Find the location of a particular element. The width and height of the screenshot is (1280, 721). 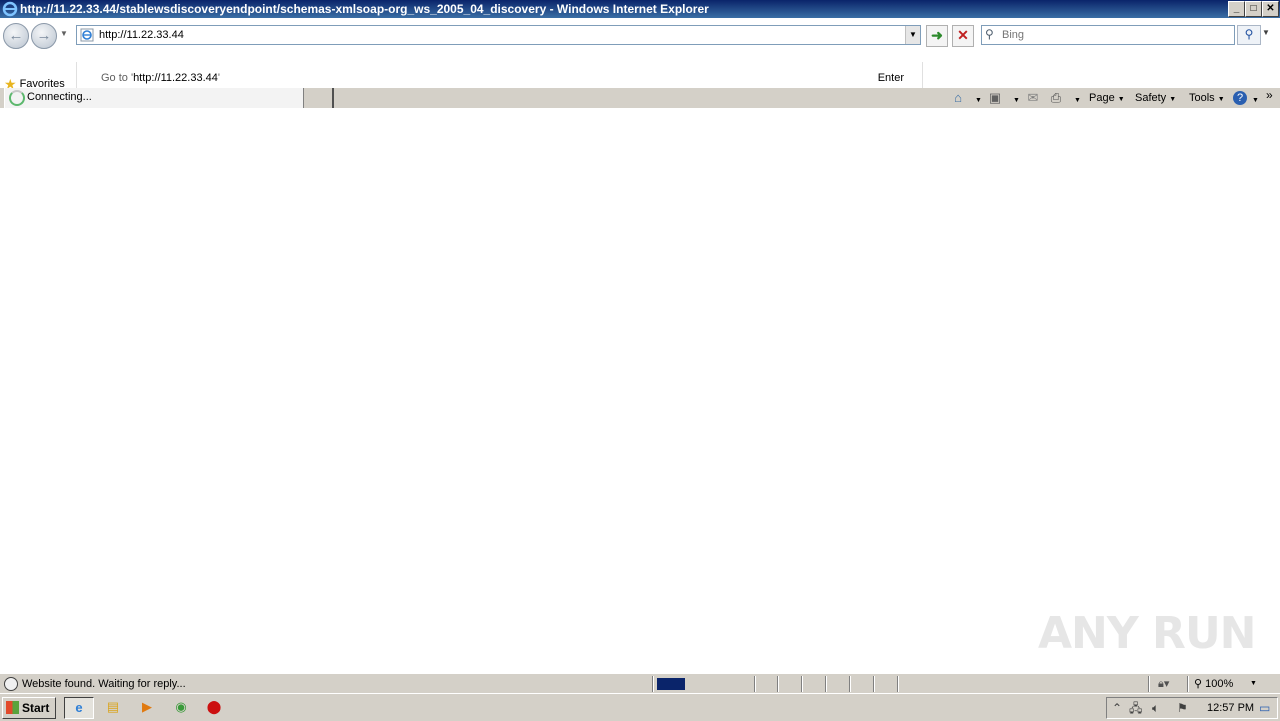

start-button: Start is located at coordinates (29, 708).